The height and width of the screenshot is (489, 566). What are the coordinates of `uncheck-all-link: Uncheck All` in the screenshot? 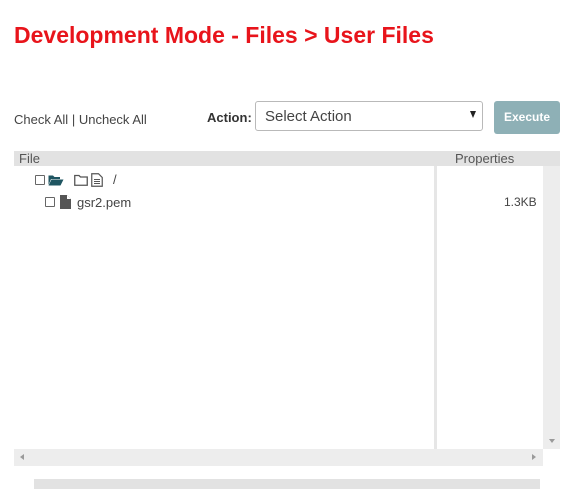 It's located at (113, 119).